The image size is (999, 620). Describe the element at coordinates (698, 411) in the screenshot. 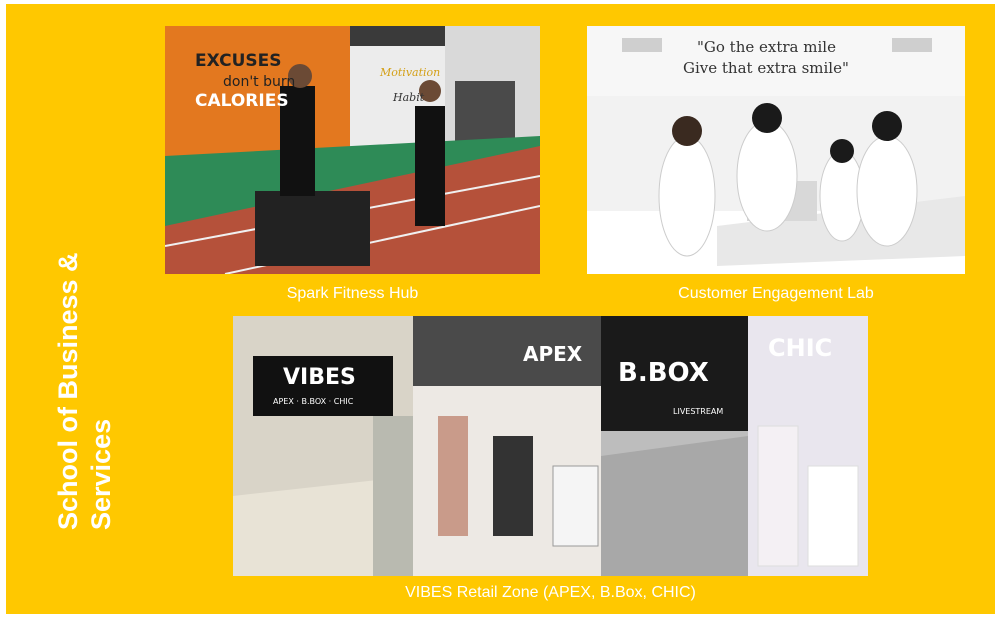

I see `bbox-sign-sub: LIVESTREAM` at that location.